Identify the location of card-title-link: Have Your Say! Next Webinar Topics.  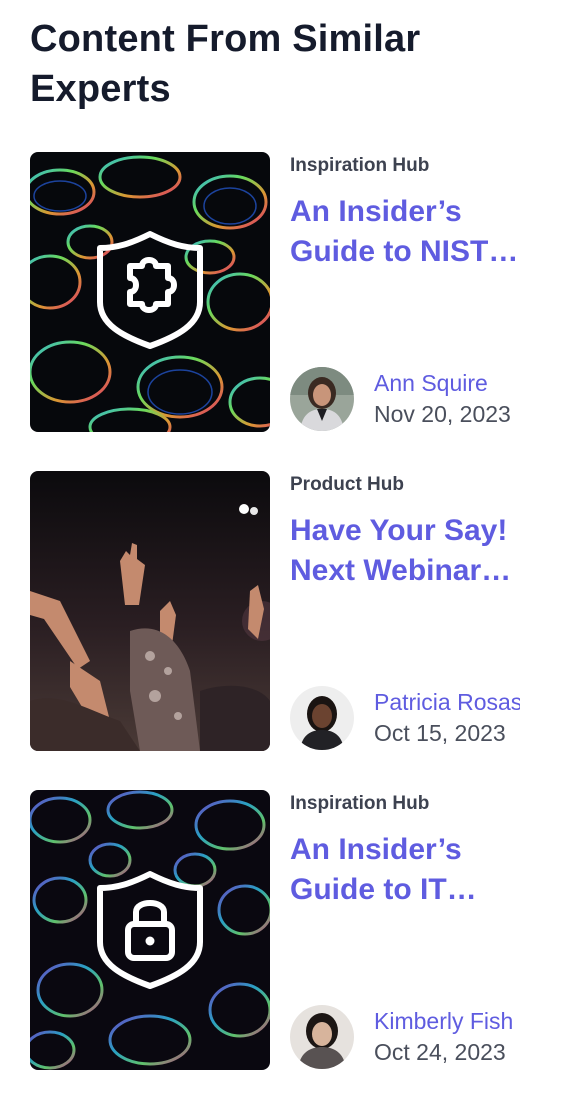
(409, 551).